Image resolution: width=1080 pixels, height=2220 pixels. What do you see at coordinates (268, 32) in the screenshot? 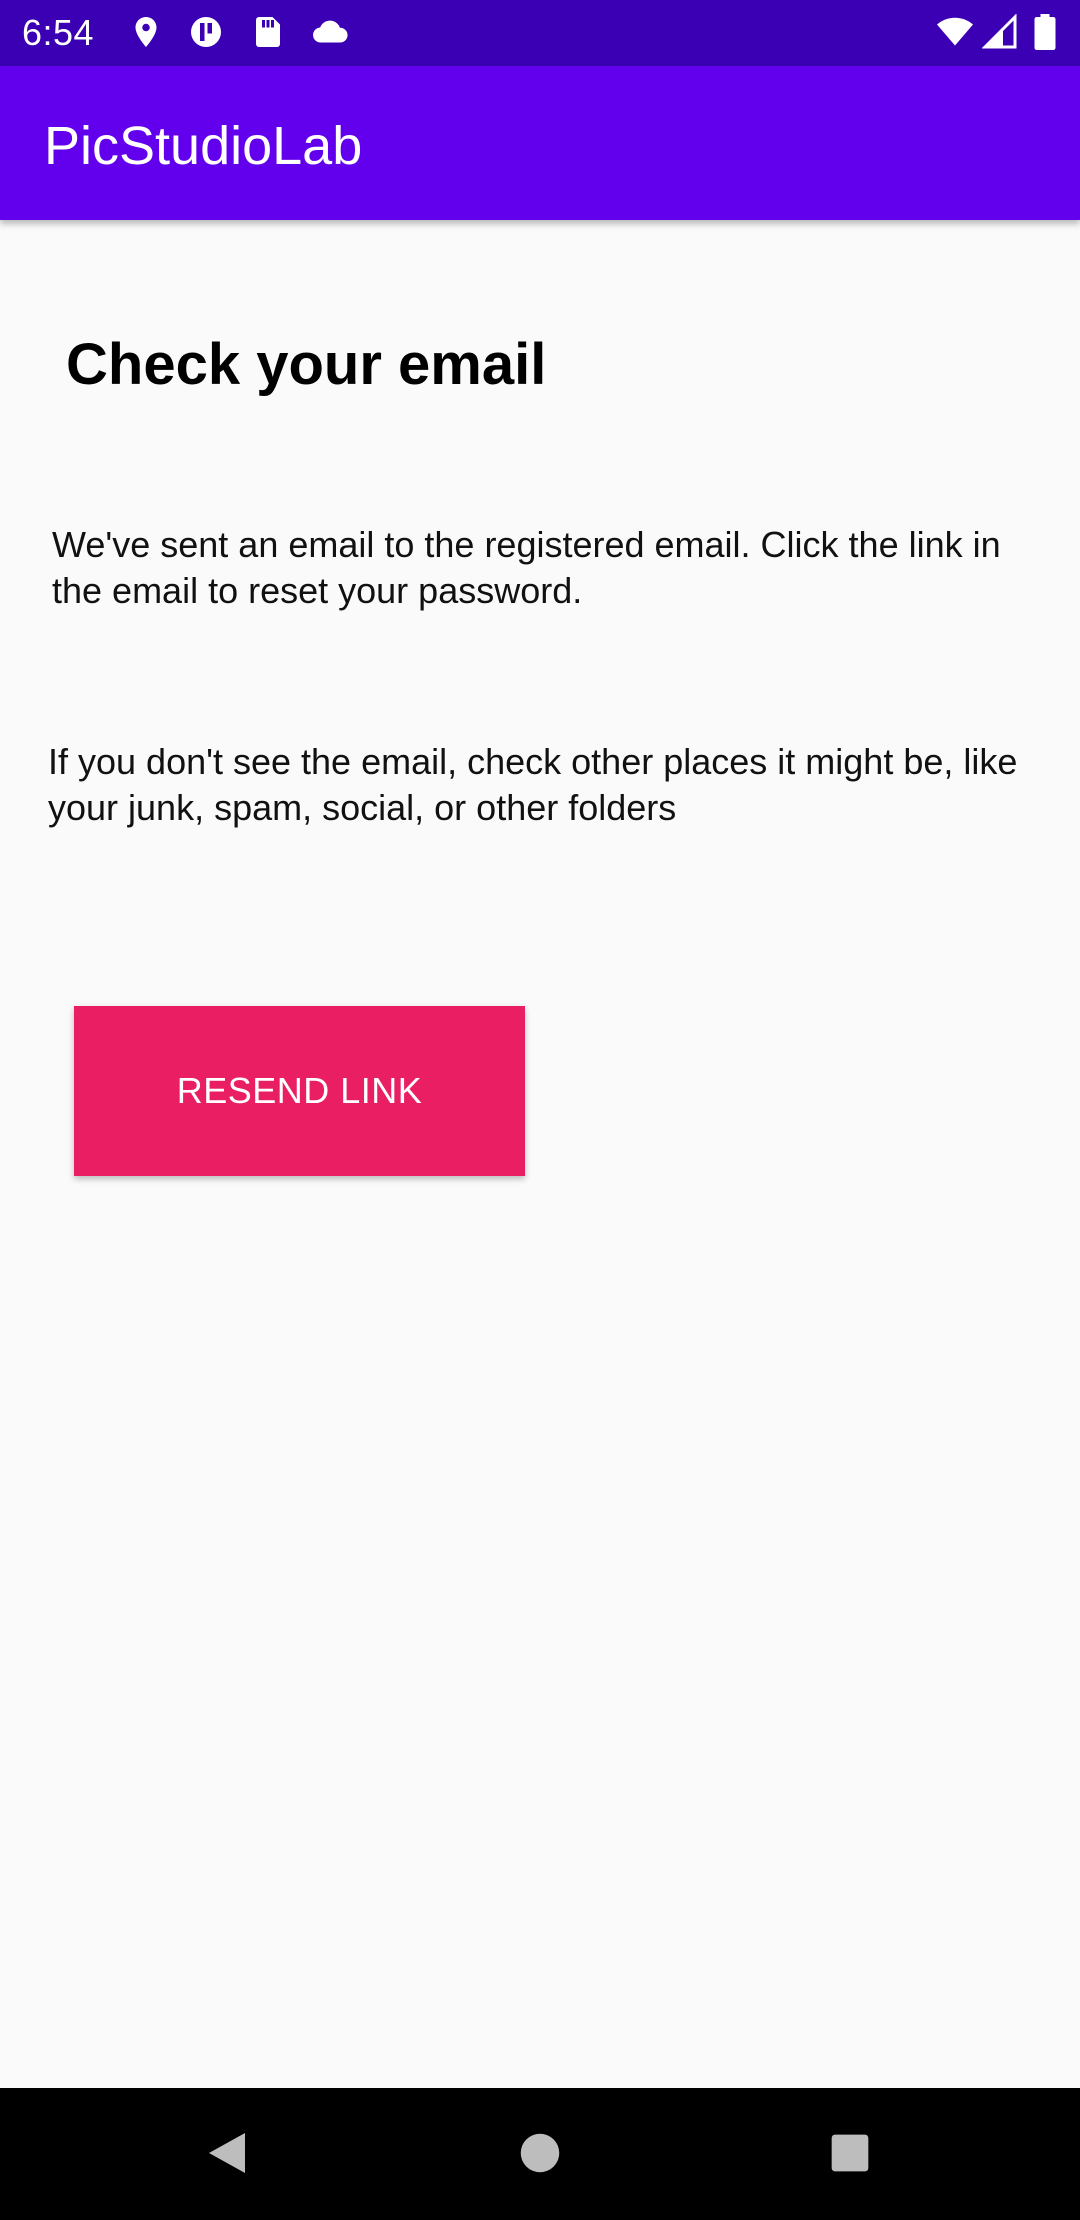
I see `sd-card-icon` at bounding box center [268, 32].